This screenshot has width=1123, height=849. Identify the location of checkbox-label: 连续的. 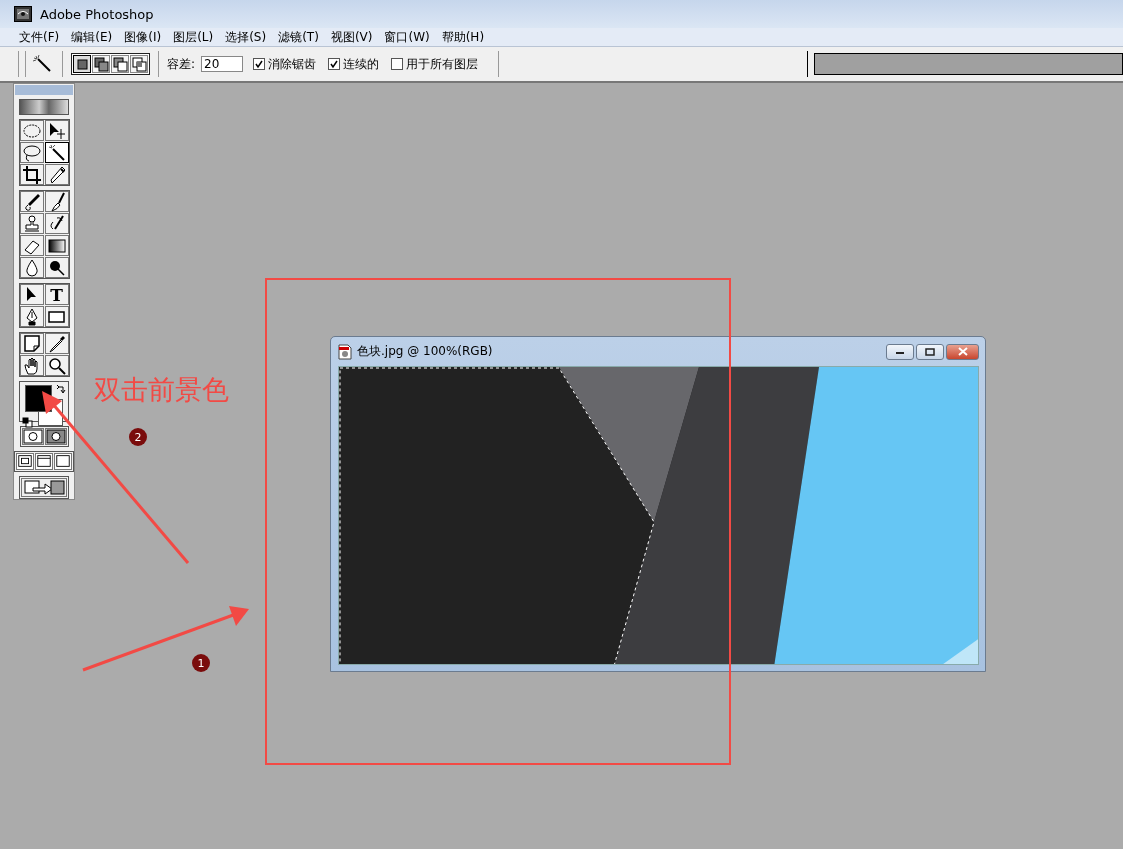
(361, 64).